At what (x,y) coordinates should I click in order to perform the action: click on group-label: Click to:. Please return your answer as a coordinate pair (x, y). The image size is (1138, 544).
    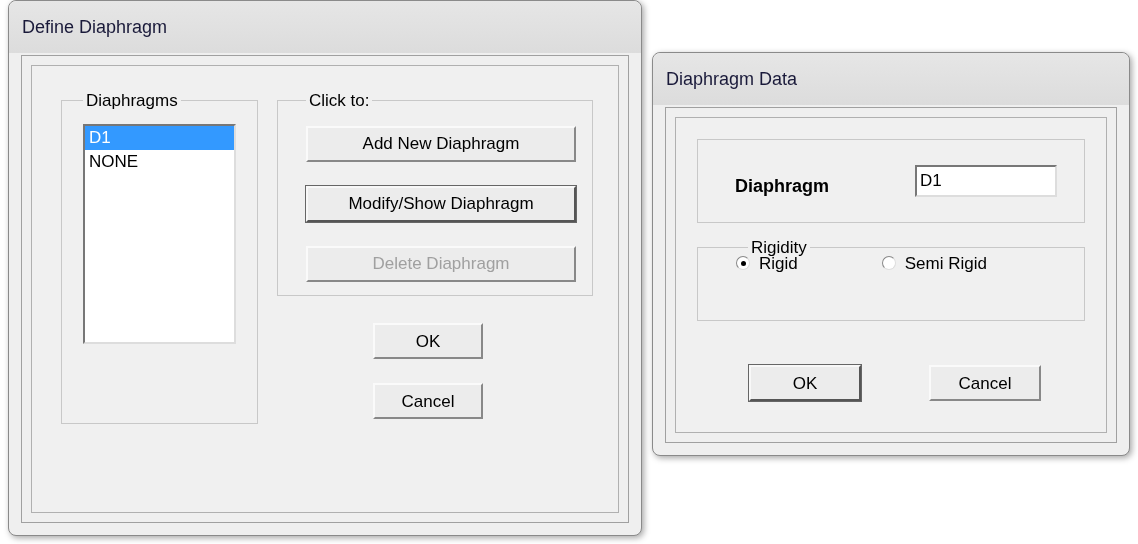
    Looking at the image, I should click on (339, 101).